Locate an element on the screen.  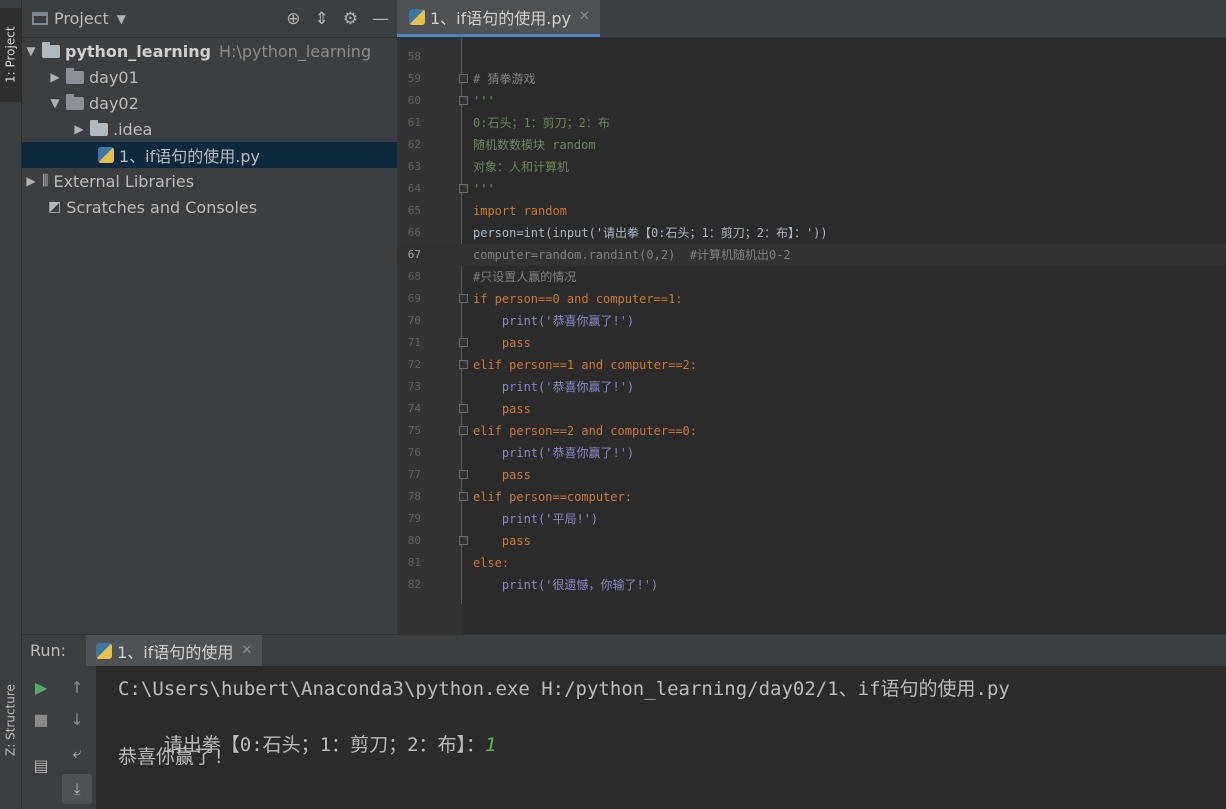
layout-icon: ▤ is located at coordinates (41, 765).